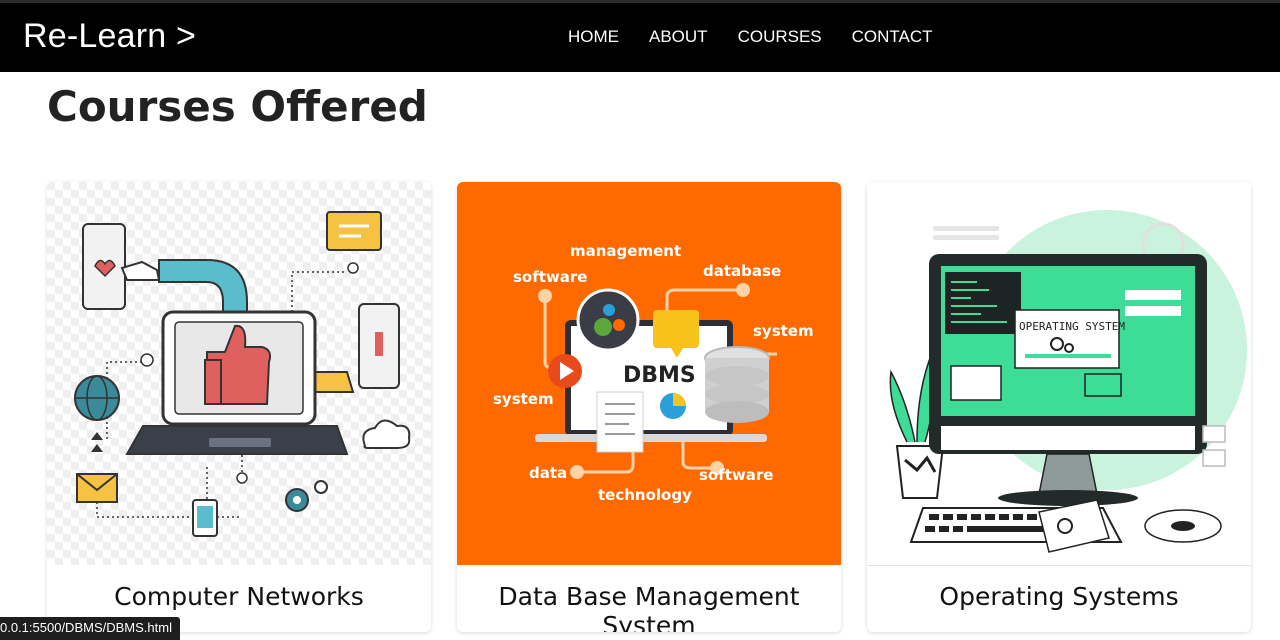 This screenshot has height=640, width=1280. Describe the element at coordinates (90, 628) in the screenshot. I see `status-bar-url: 0.0.1:5500/DBMS/DBMS.html` at that location.